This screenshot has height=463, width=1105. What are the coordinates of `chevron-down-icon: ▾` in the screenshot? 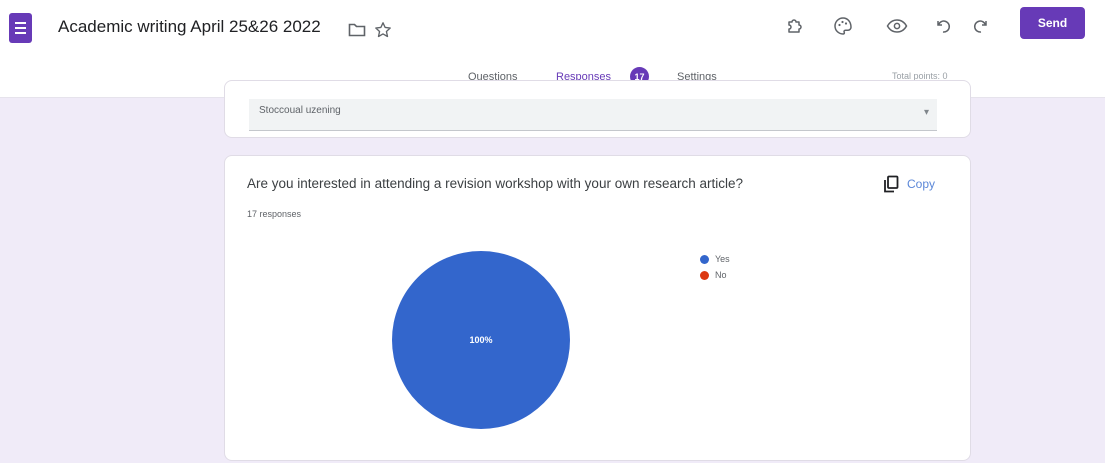 It's located at (926, 112).